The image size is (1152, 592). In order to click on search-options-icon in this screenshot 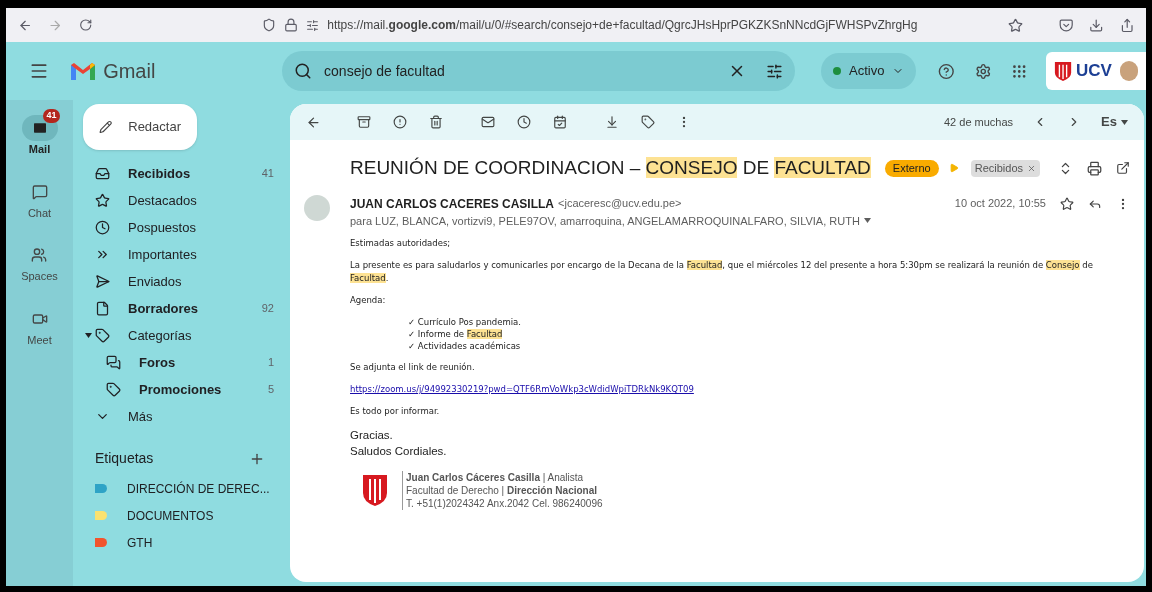, I will do `click(774, 71)`.